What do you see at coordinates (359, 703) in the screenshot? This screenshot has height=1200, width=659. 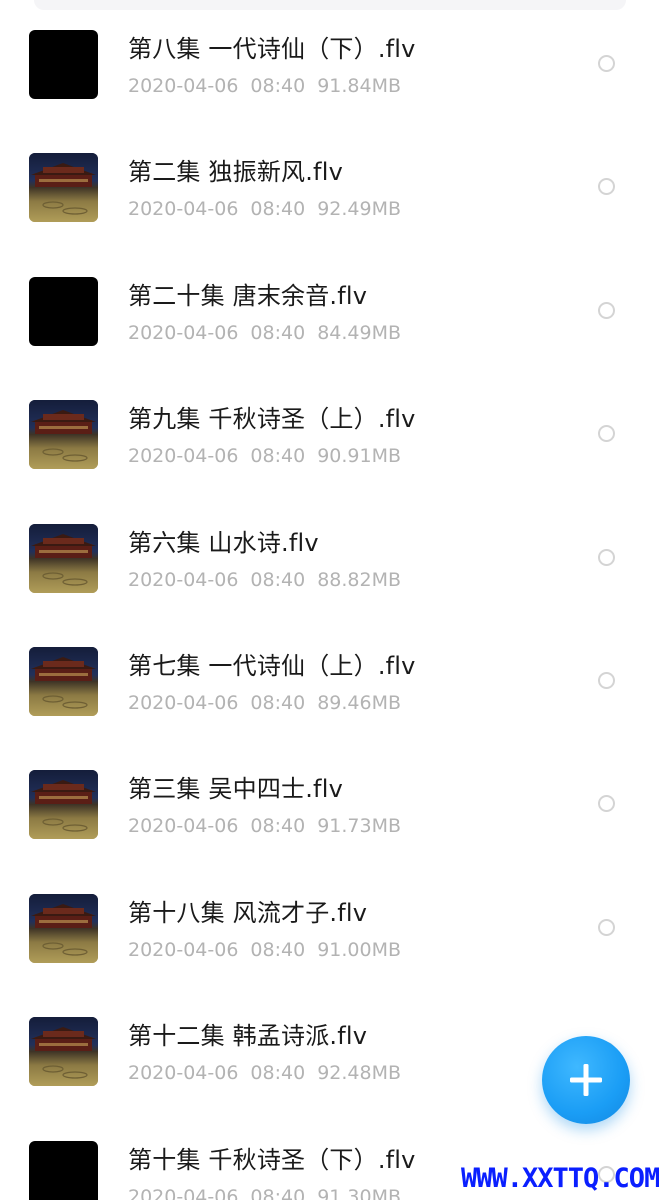 I see `file-size: 89.46MB` at bounding box center [359, 703].